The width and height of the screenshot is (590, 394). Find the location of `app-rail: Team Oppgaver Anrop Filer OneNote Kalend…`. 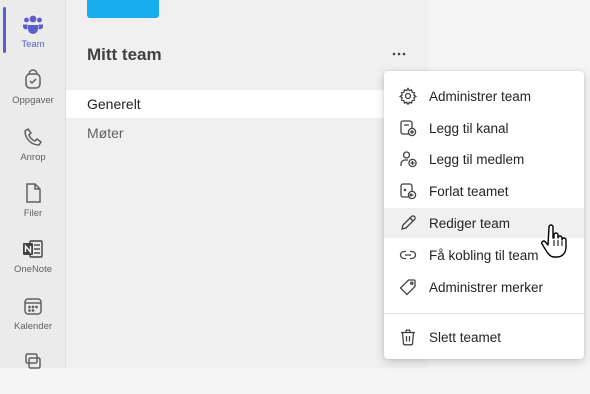

app-rail: Team Oppgaver Anrop Filer OneNote Kalend… is located at coordinates (33, 184).